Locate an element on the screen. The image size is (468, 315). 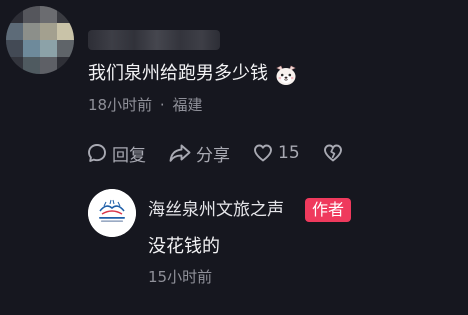
reply-text: 没花钱的 is located at coordinates (184, 246).